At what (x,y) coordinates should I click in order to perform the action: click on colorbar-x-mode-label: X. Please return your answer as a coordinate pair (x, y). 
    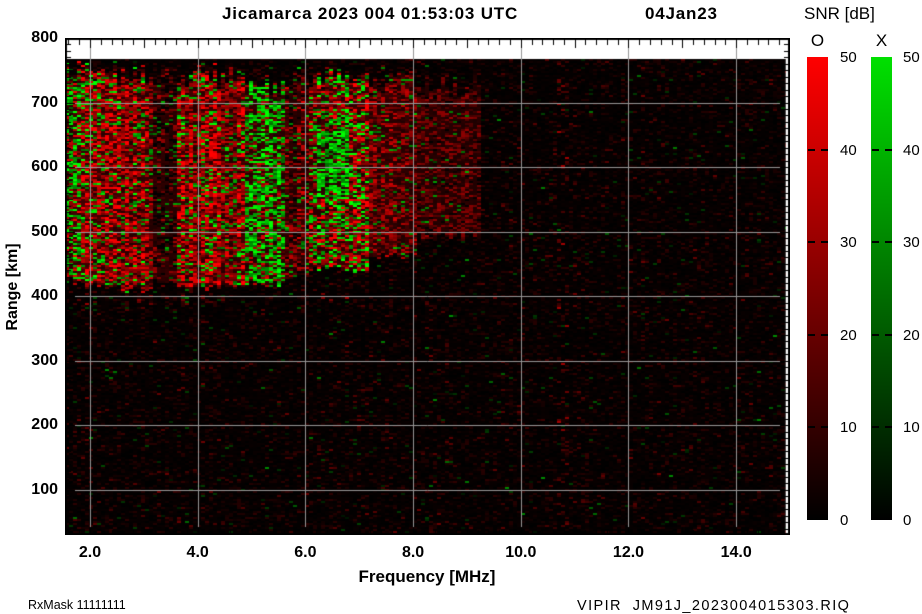
    Looking at the image, I should click on (881, 40).